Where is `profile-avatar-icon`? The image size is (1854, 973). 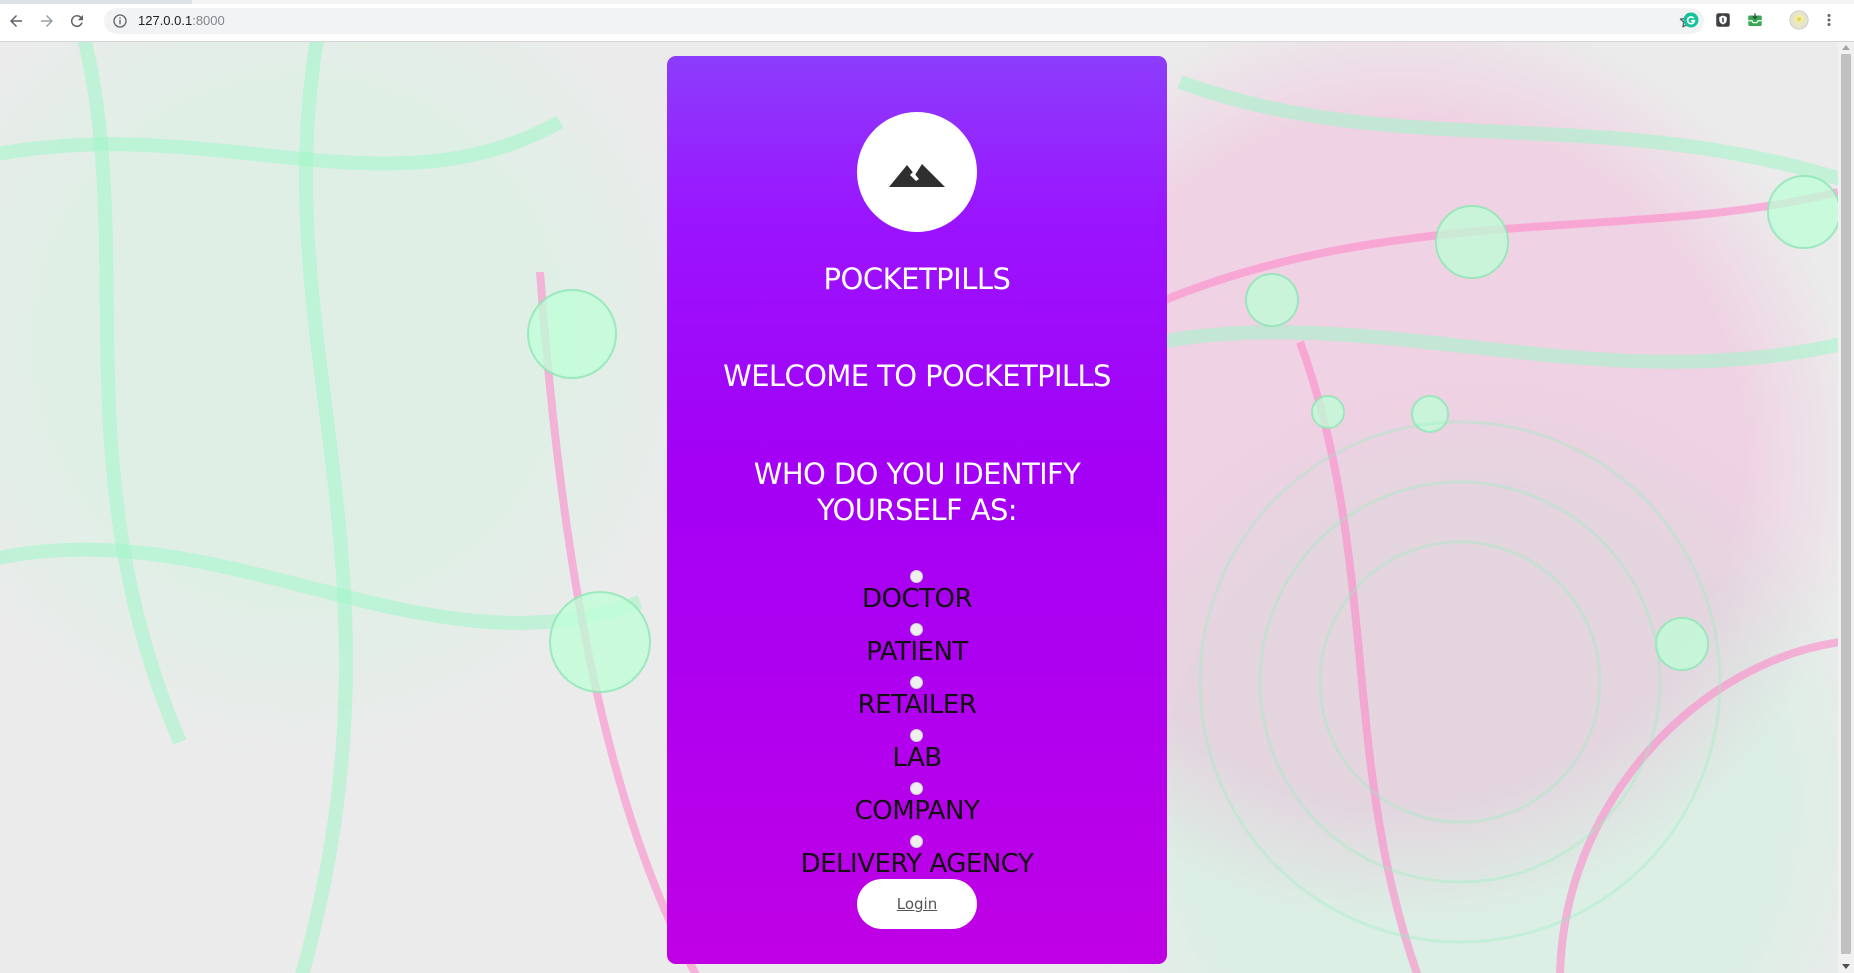
profile-avatar-icon is located at coordinates (1799, 20).